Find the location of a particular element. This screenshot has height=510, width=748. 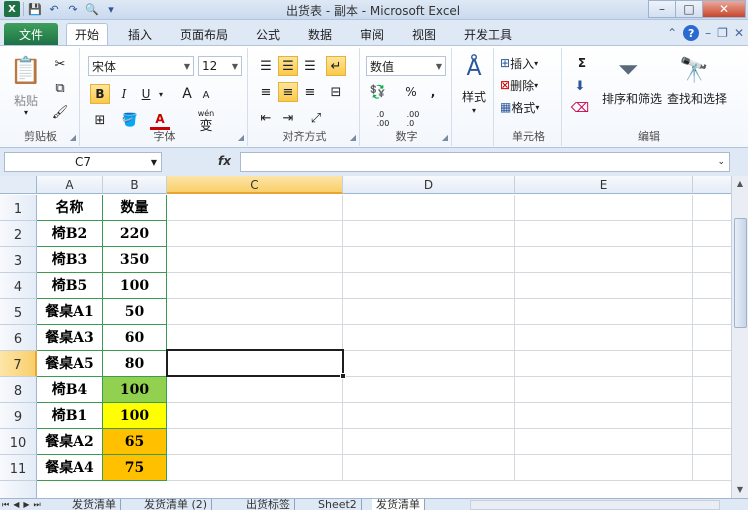

tab-file: 文件 is located at coordinates (31, 34).